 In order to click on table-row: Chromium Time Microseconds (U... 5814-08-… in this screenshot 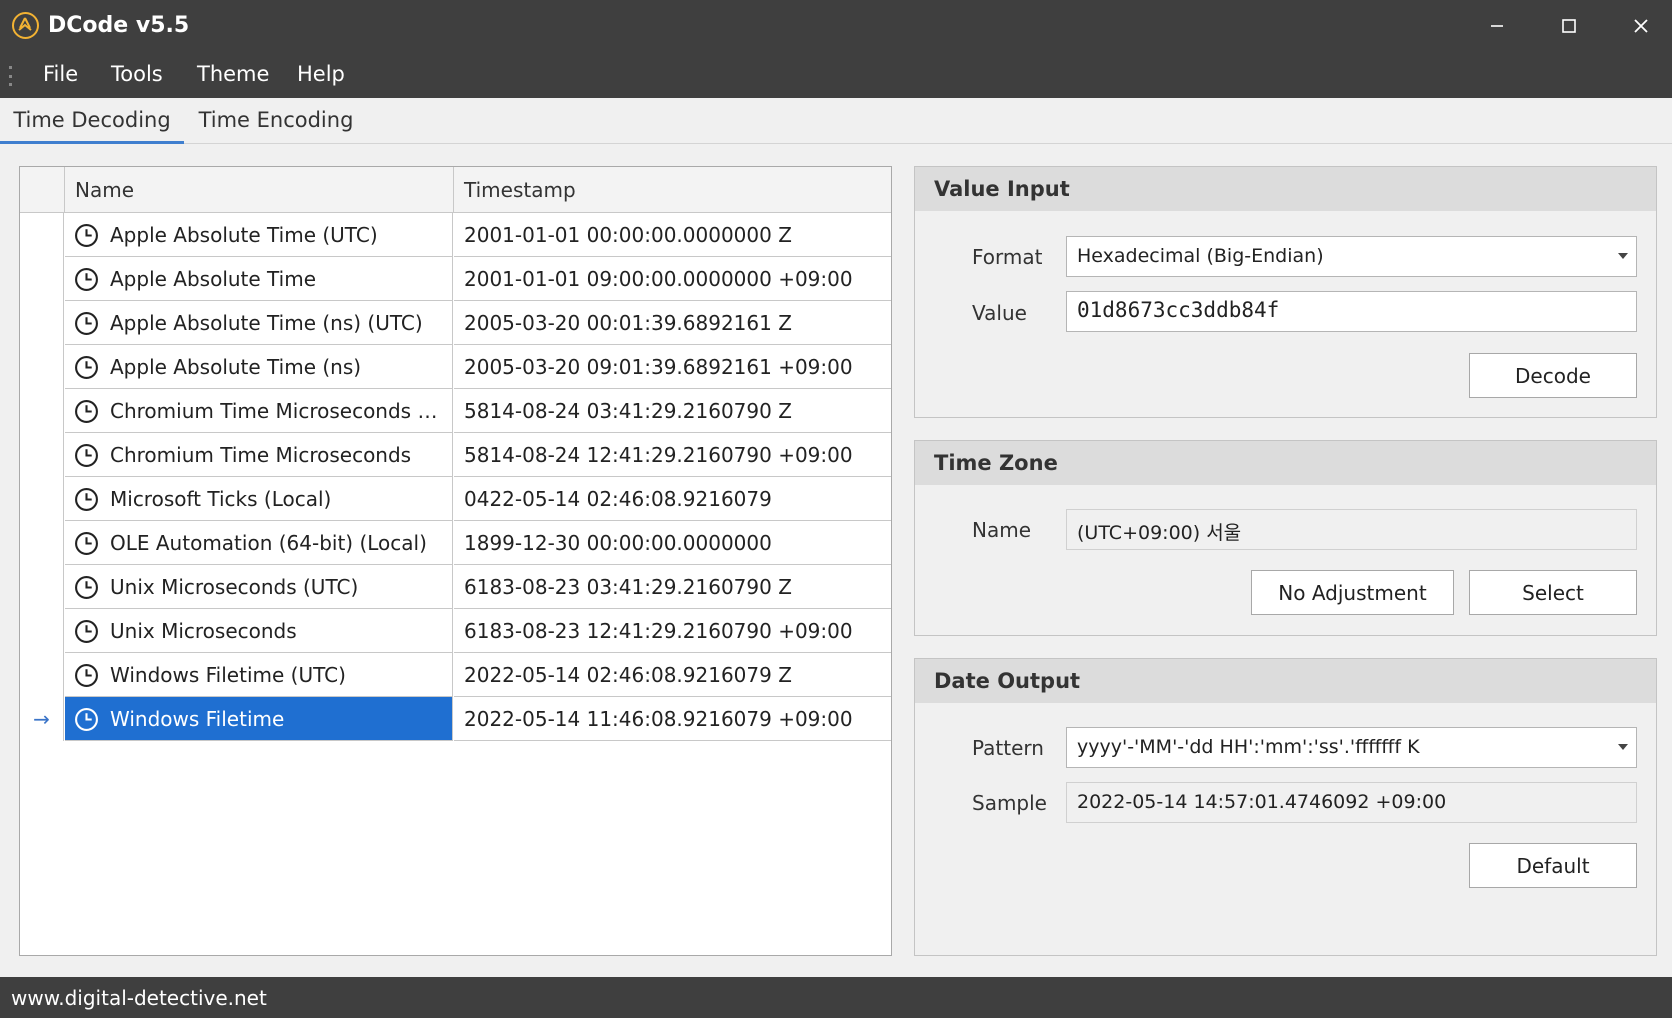, I will do `click(455, 411)`.